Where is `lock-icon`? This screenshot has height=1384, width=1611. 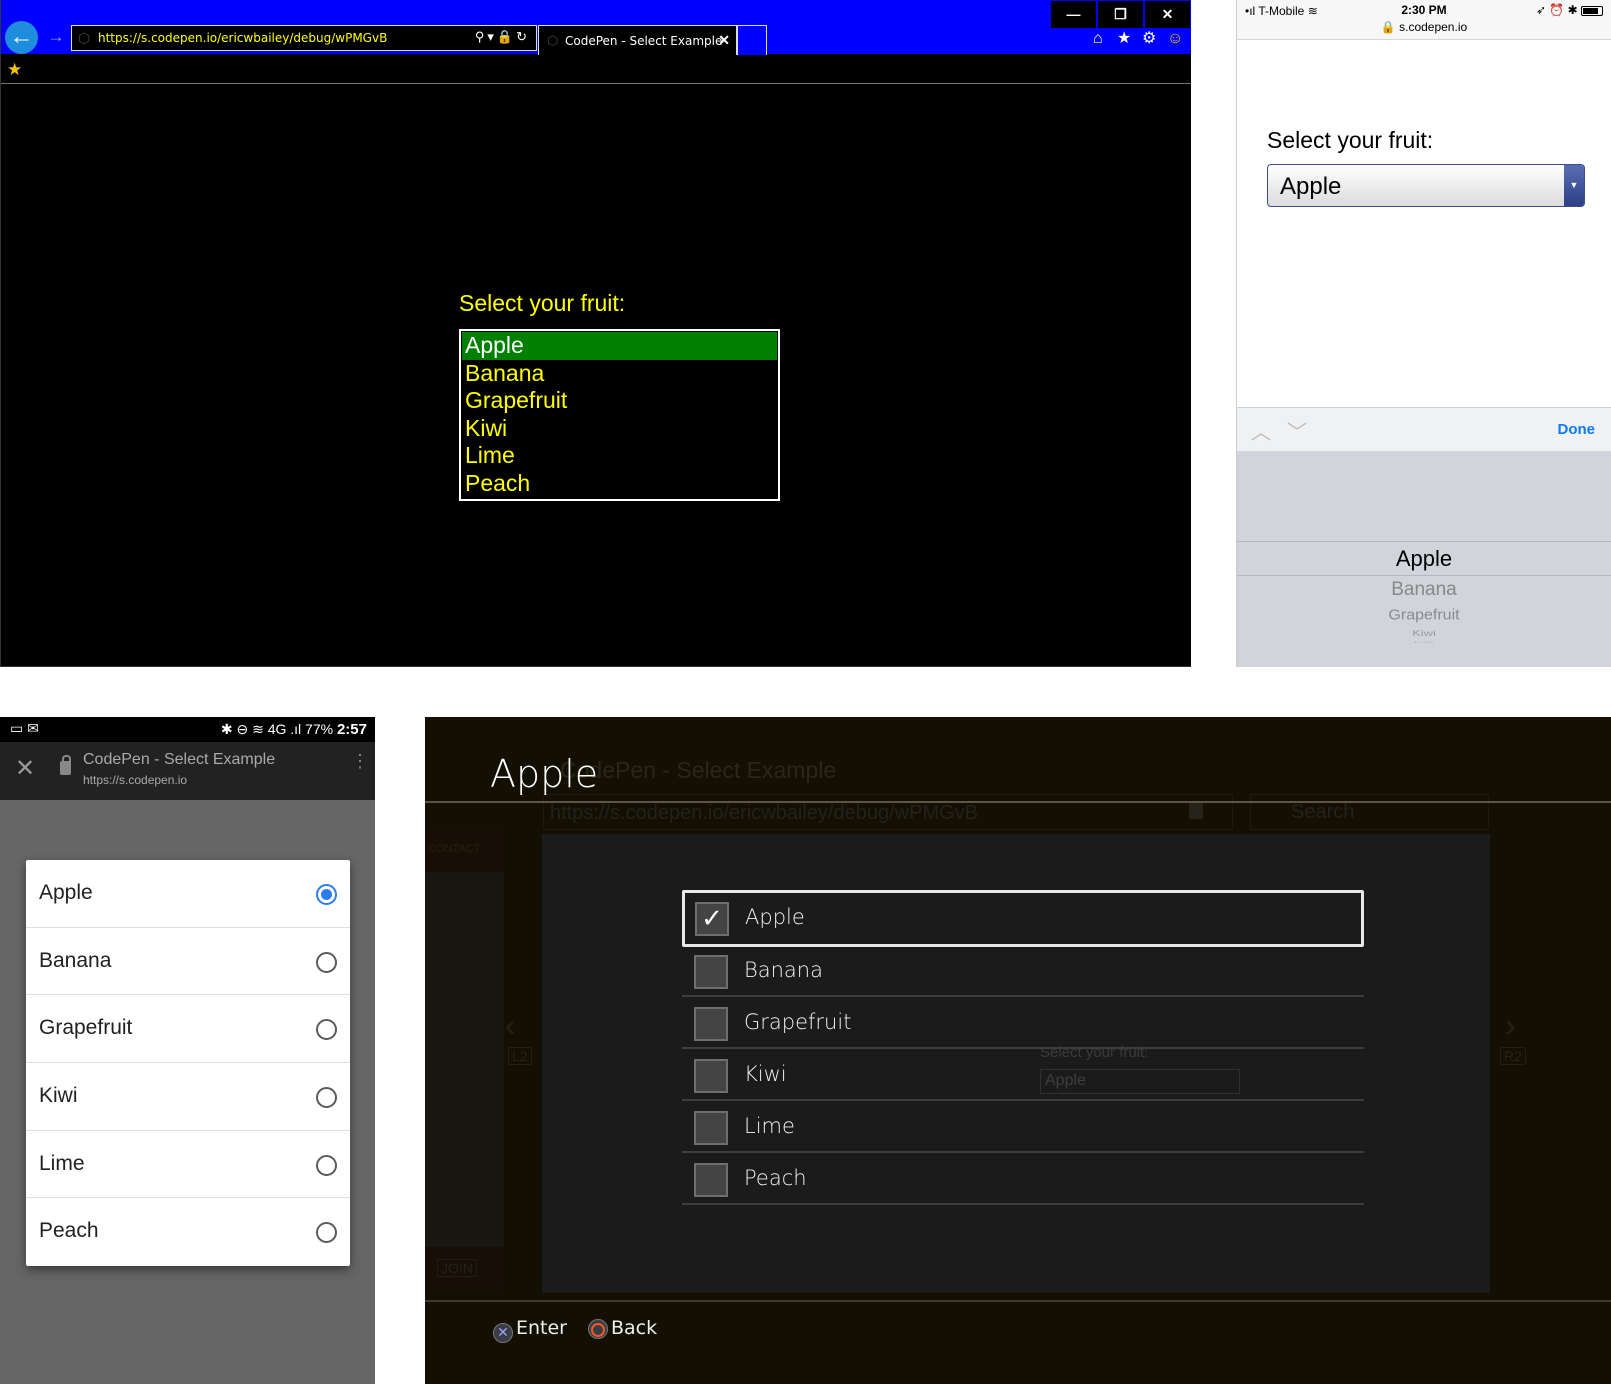 lock-icon is located at coordinates (65, 765).